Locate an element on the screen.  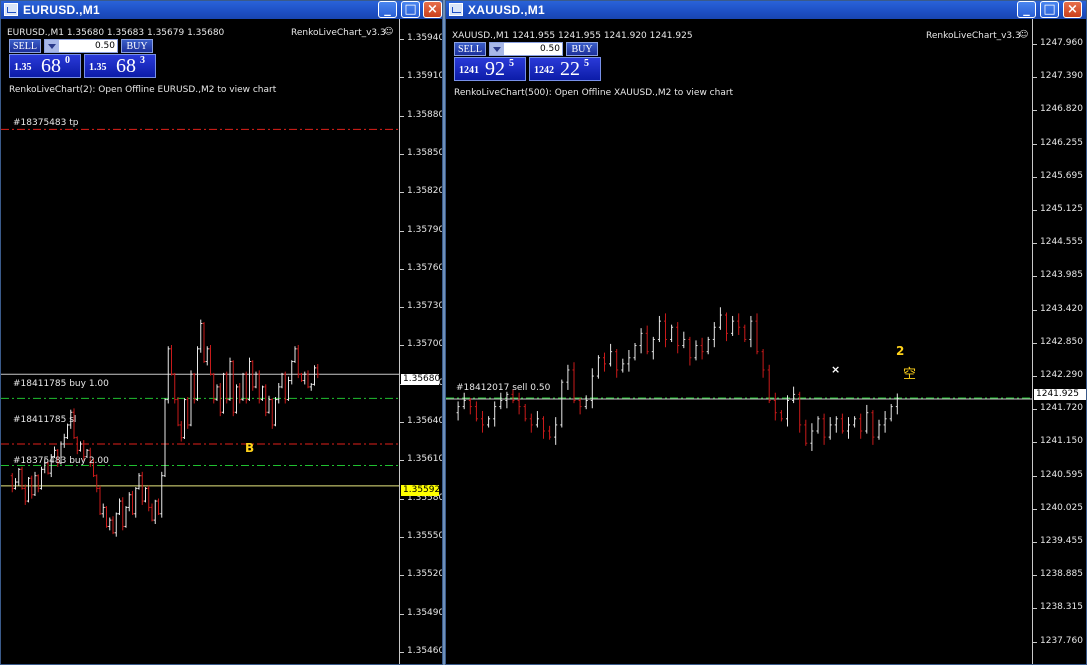
one-click-trading-panel: SELL BUY 1.35 68 0 1.35 68 3 is located at coordinates (83, 60).